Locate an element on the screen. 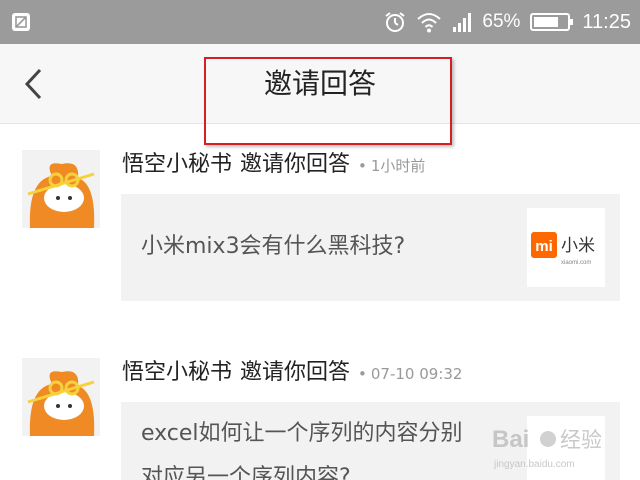 Image resolution: width=640 pixels, height=480 pixels. alarm-icon is located at coordinates (395, 22).